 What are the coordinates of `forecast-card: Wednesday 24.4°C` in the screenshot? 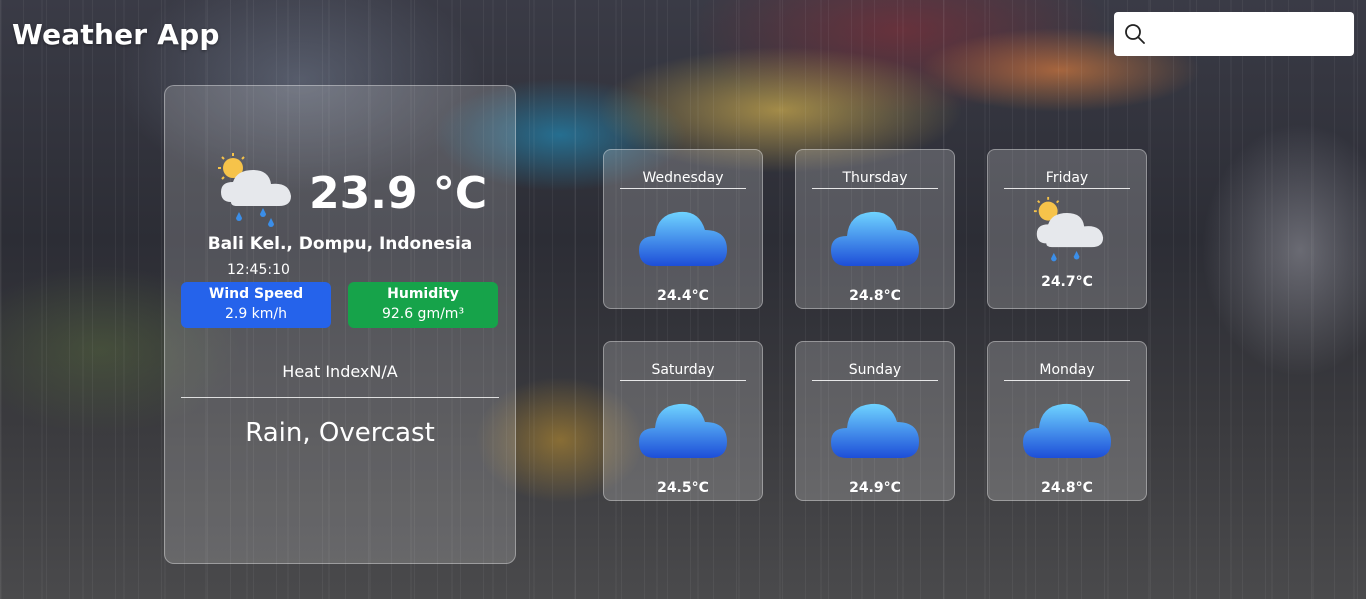 It's located at (683, 229).